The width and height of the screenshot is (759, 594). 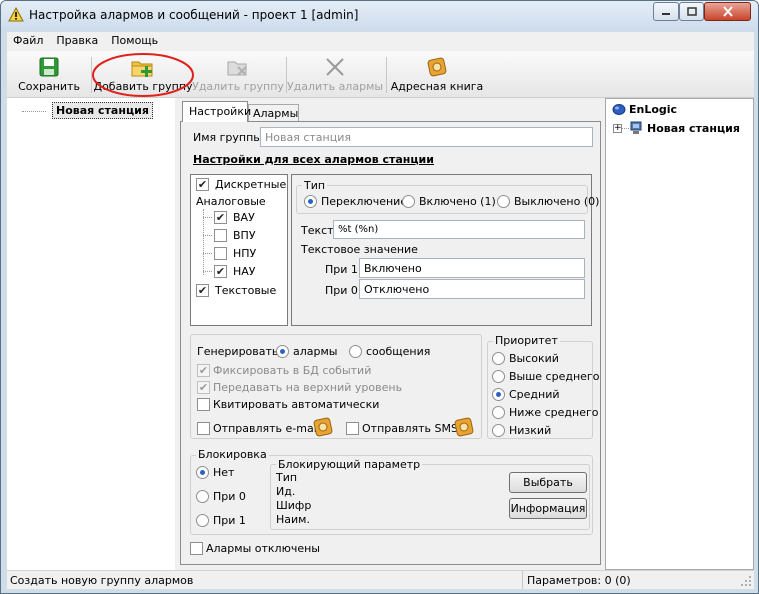 What do you see at coordinates (472, 268) in the screenshot?
I see `at1-text-input: Включено` at bounding box center [472, 268].